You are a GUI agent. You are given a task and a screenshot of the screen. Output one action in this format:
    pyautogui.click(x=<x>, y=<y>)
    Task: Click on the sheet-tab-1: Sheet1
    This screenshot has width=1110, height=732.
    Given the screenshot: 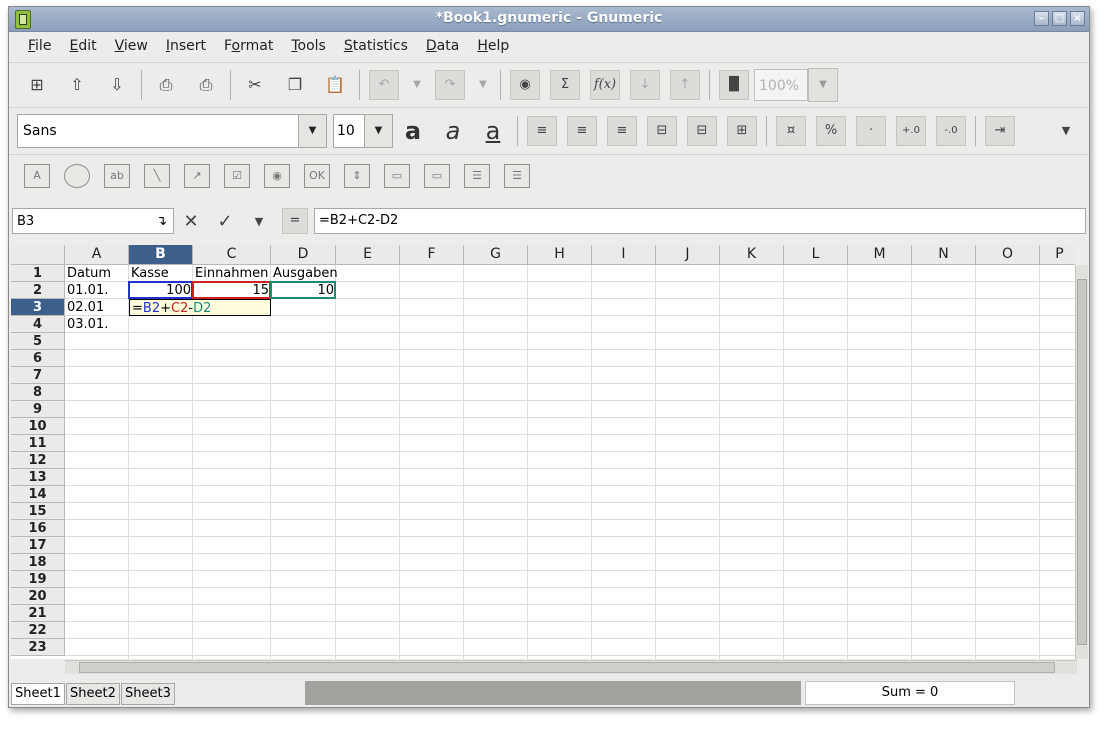 What is the action you would take?
    pyautogui.click(x=38, y=694)
    